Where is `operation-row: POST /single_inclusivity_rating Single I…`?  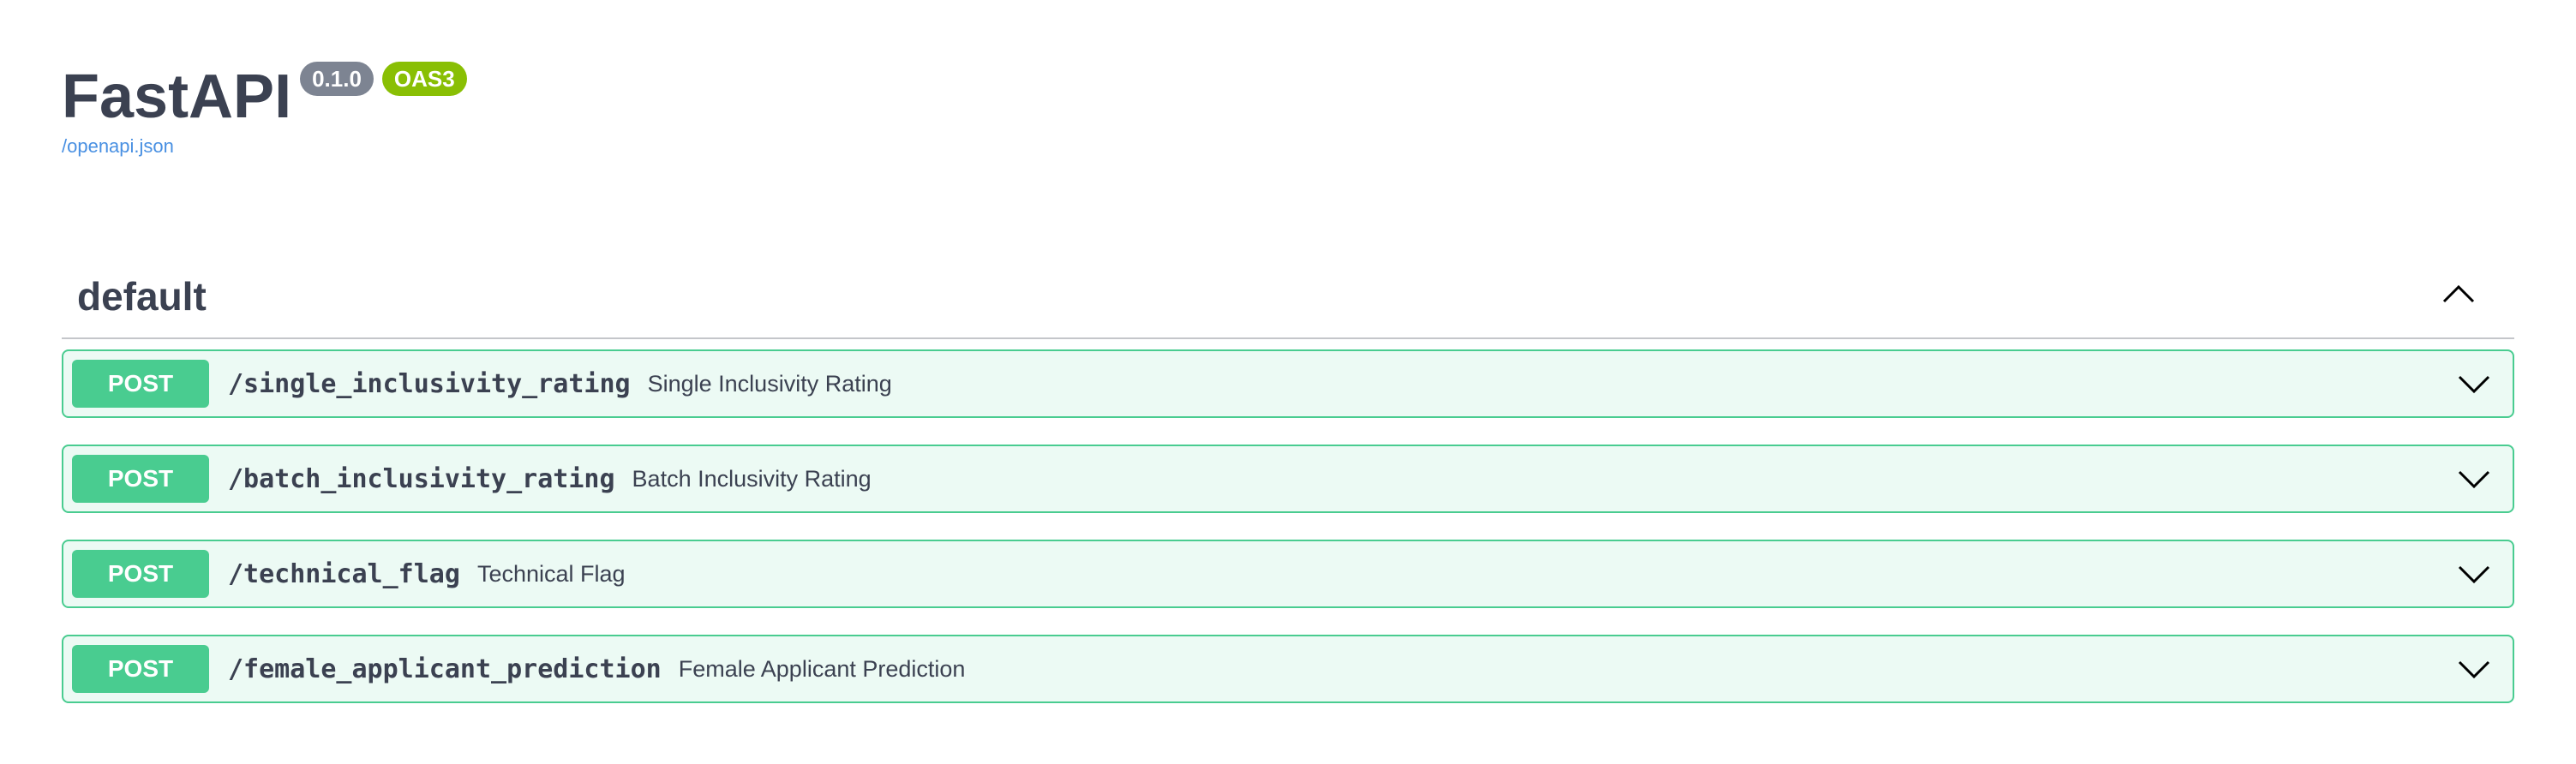 operation-row: POST /single_inclusivity_rating Single I… is located at coordinates (1288, 383).